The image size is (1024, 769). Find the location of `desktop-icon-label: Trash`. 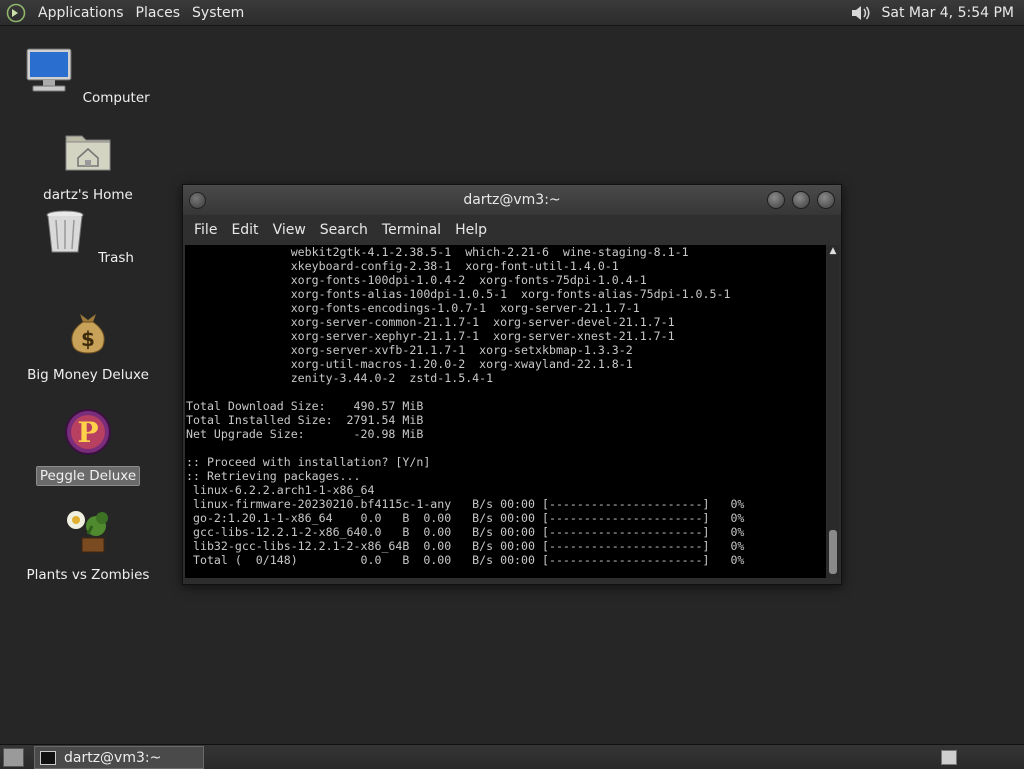

desktop-icon-label: Trash is located at coordinates (116, 258).